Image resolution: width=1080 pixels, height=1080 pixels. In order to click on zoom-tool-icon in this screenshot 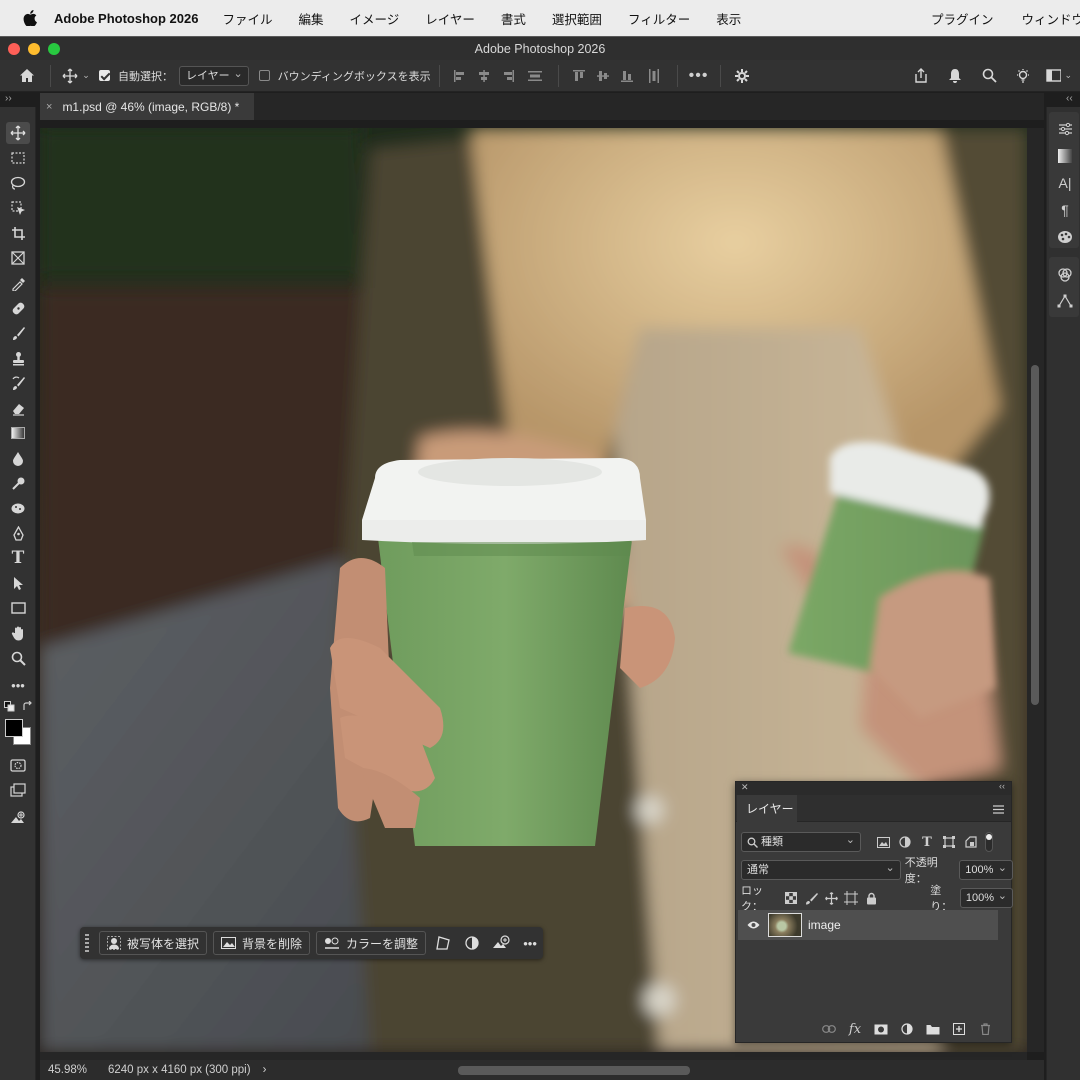, I will do `click(18, 658)`.